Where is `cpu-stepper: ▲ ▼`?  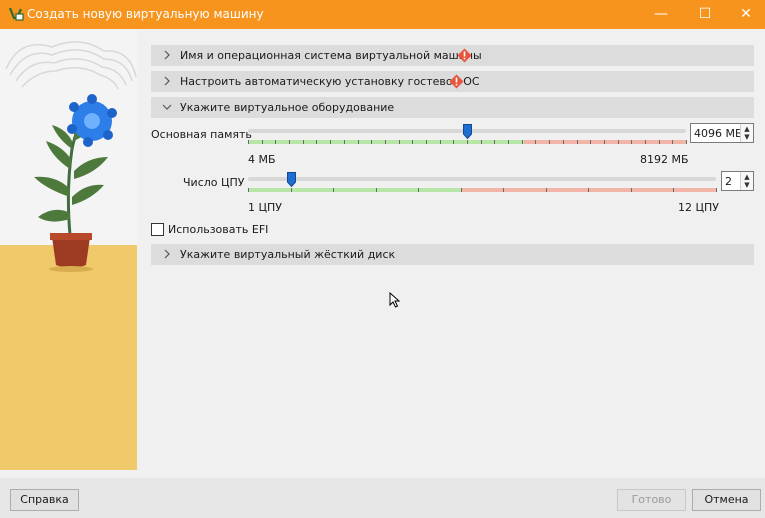 cpu-stepper: ▲ ▼ is located at coordinates (746, 181).